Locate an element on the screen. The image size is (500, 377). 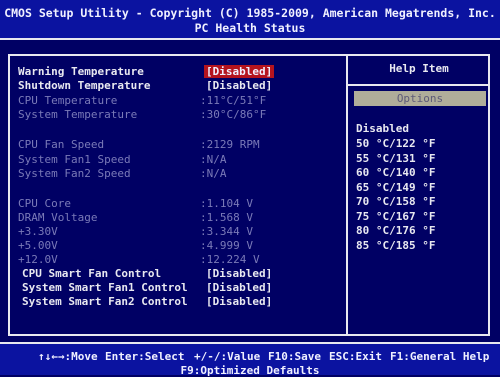
key-defaults: F9:Optimized Defaults is located at coordinates (250, 370).